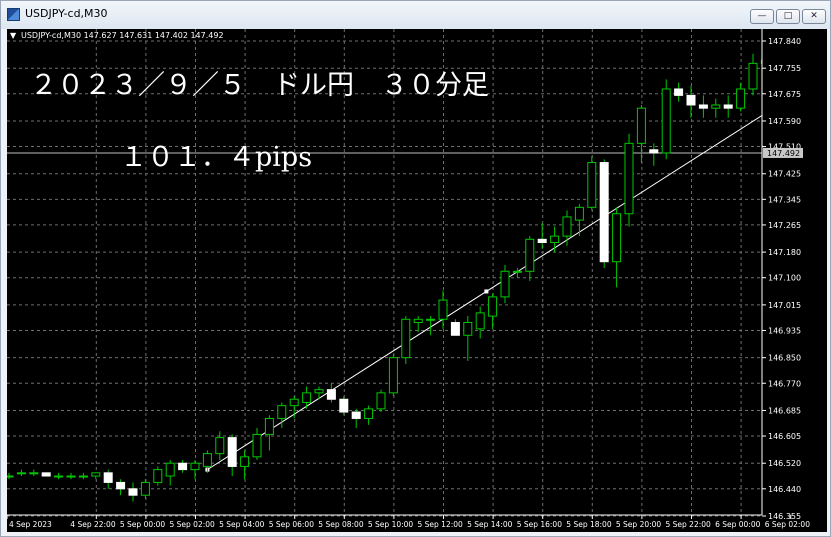 The width and height of the screenshot is (831, 537). What do you see at coordinates (784, 121) in the screenshot?
I see `price-tick-label: 147.590` at bounding box center [784, 121].